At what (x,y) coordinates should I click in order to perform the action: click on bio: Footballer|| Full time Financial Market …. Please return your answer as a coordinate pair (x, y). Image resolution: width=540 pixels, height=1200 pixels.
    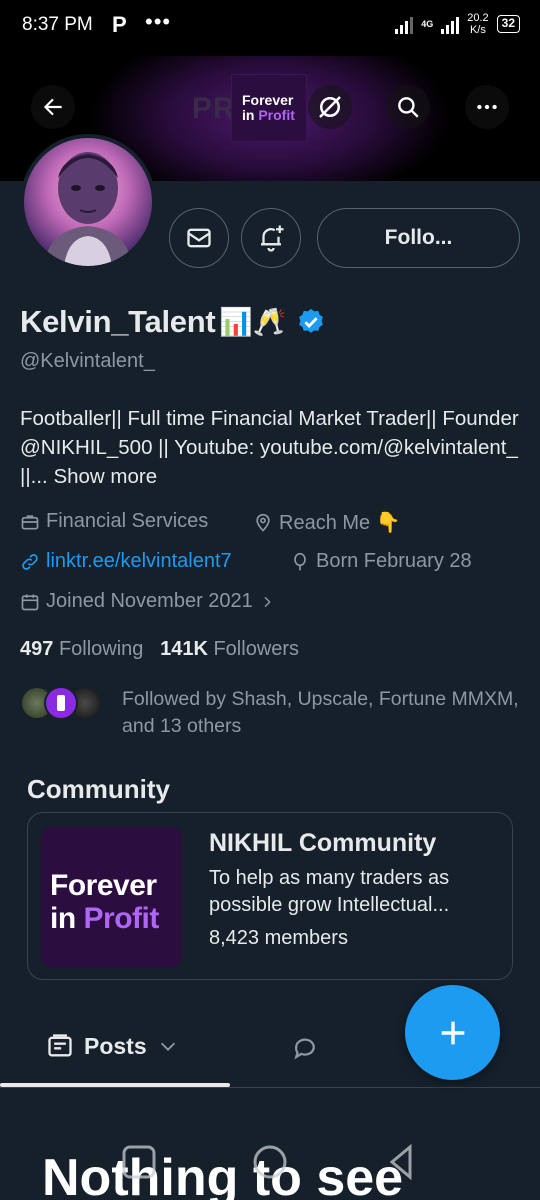
    Looking at the image, I should click on (269, 447).